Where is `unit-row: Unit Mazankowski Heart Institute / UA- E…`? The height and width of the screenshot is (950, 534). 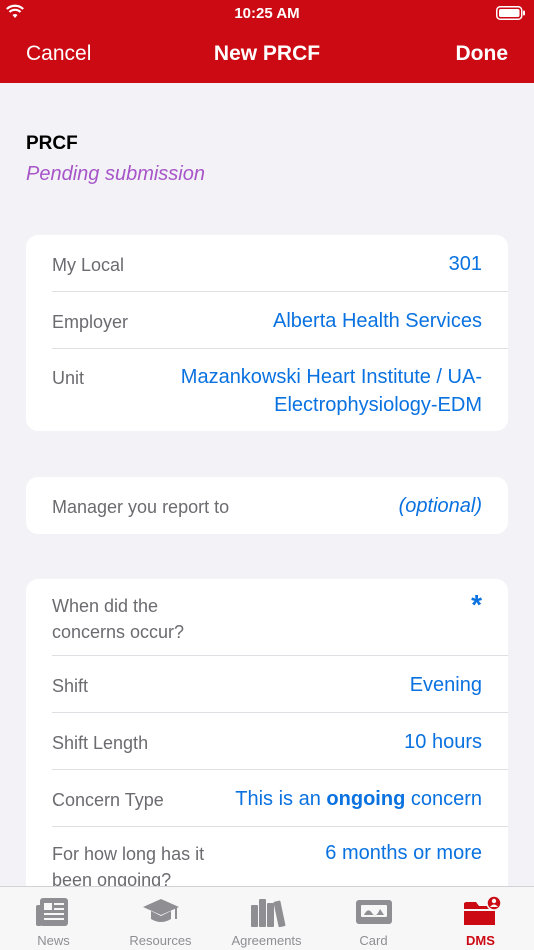 unit-row: Unit Mazankowski Heart Institute / UA- E… is located at coordinates (280, 390).